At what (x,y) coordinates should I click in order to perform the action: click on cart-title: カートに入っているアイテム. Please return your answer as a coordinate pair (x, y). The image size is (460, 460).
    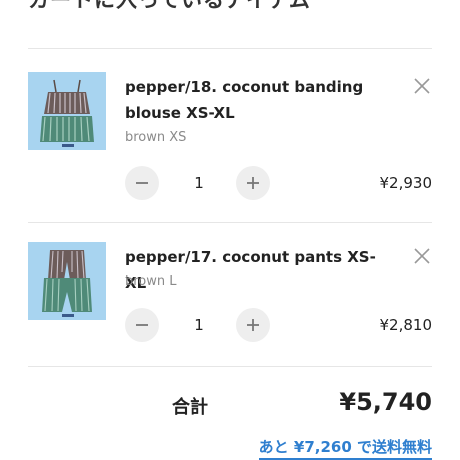
    Looking at the image, I should click on (169, 6).